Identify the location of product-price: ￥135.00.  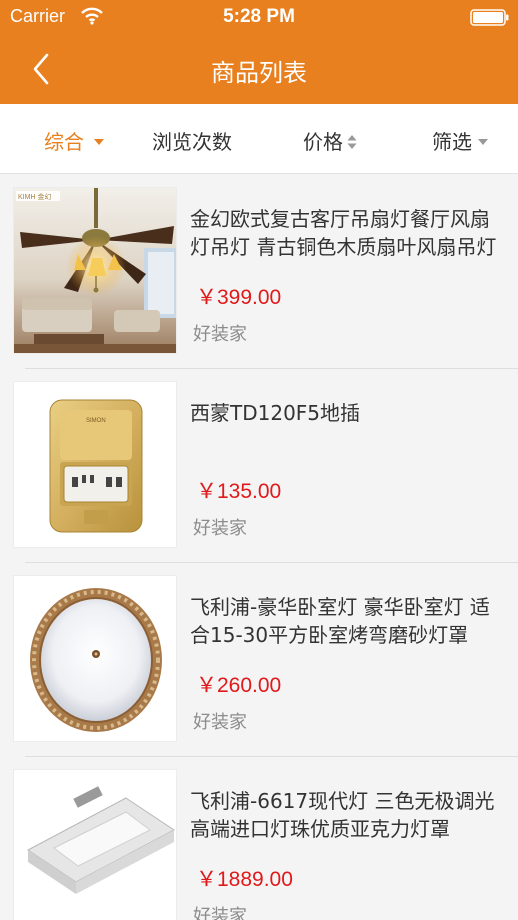
(239, 491).